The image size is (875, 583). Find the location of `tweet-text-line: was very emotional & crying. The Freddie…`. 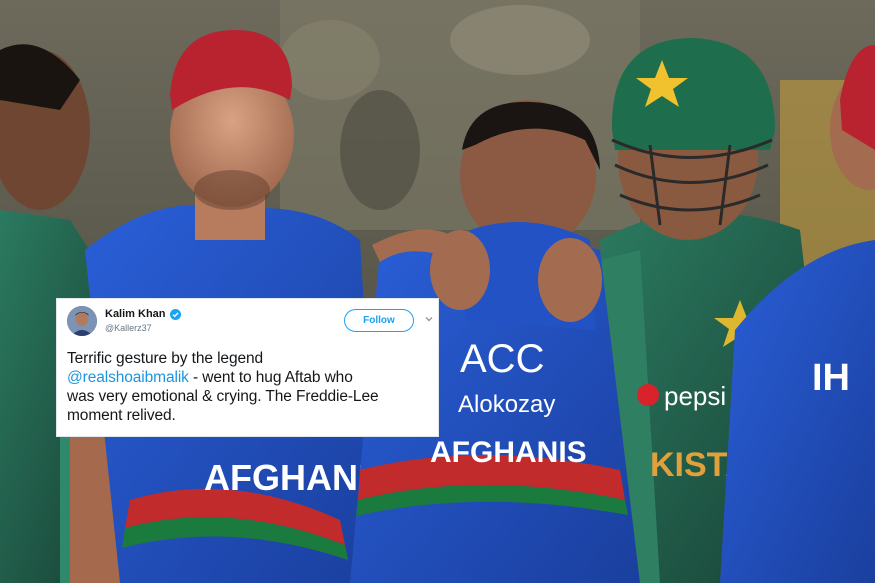

tweet-text-line: was very emotional & crying. The Freddie… is located at coordinates (223, 396).